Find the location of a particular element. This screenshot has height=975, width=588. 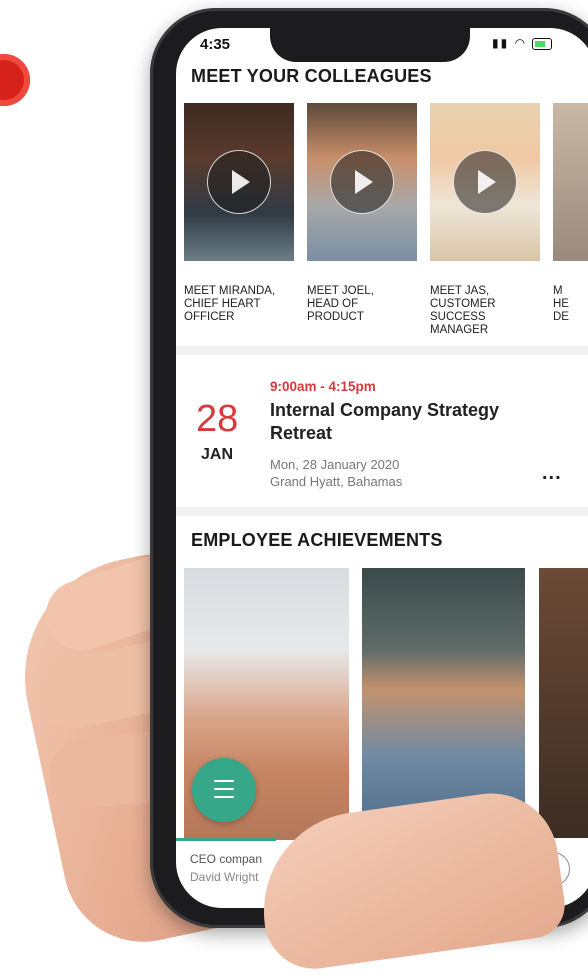

menu-fab-button is located at coordinates (224, 790).